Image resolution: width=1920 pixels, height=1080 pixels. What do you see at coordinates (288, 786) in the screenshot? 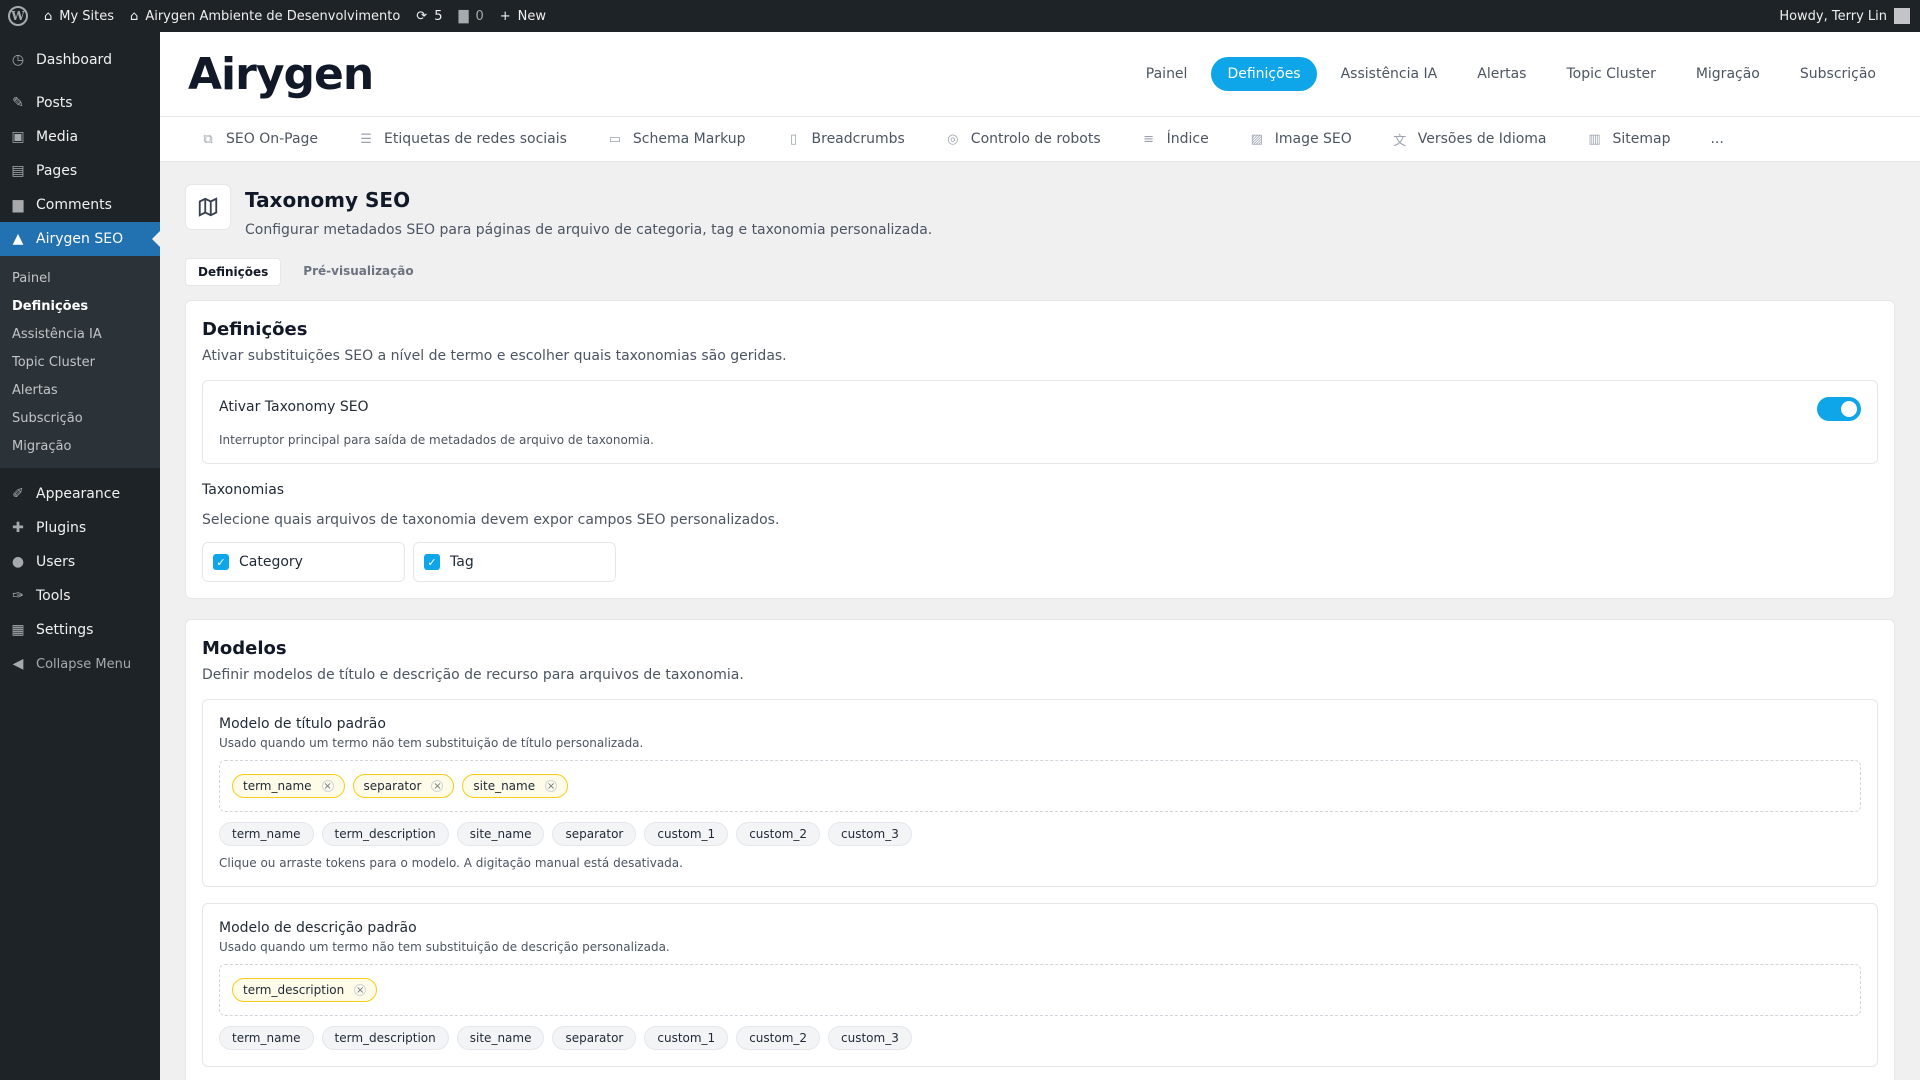
I see `template-chip: term_name ×` at bounding box center [288, 786].